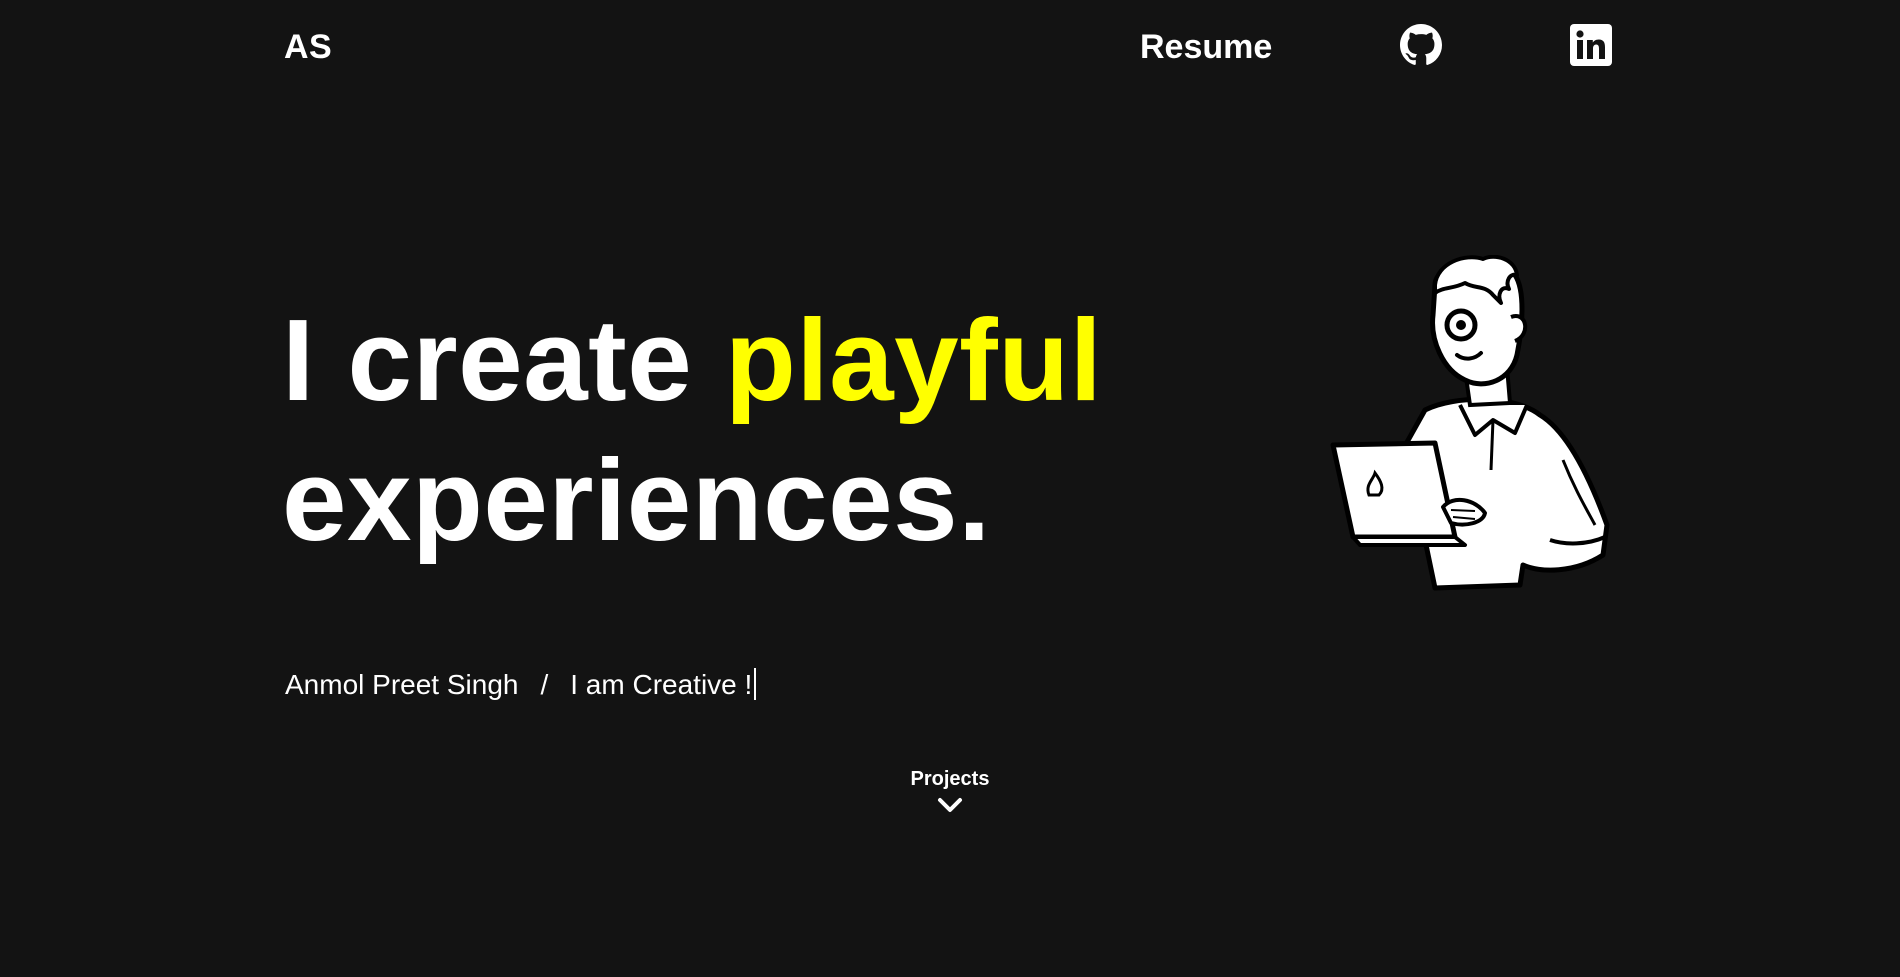  I want to click on headline-accent-word: playful, so click(914, 360).